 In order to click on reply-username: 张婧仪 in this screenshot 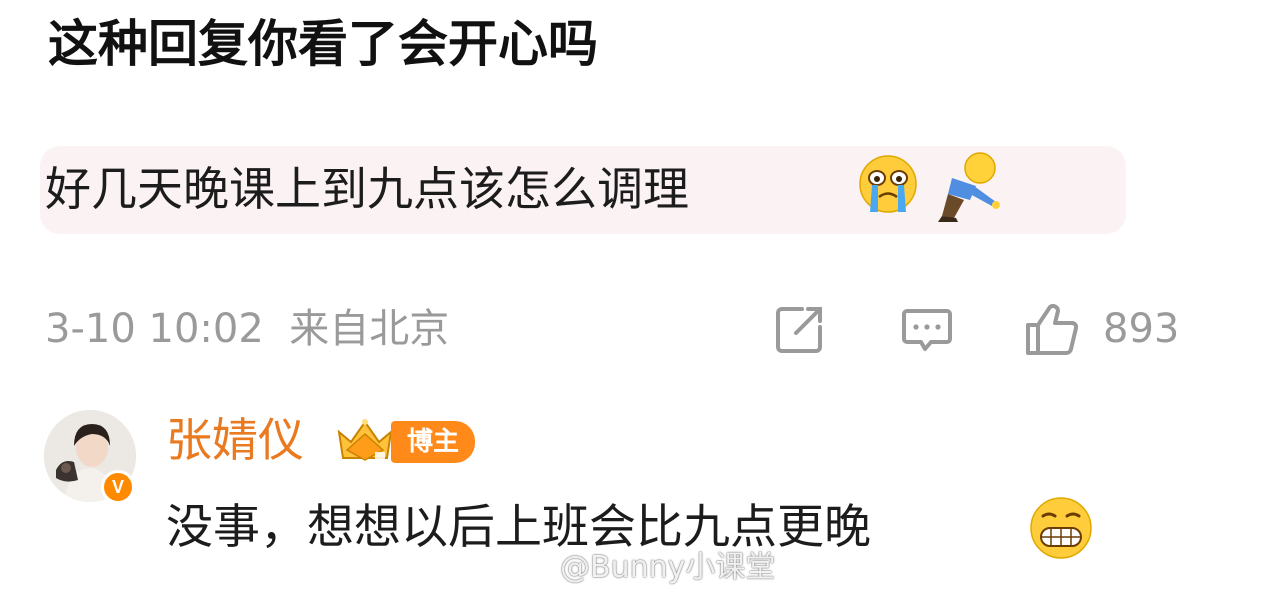, I will do `click(235, 440)`.